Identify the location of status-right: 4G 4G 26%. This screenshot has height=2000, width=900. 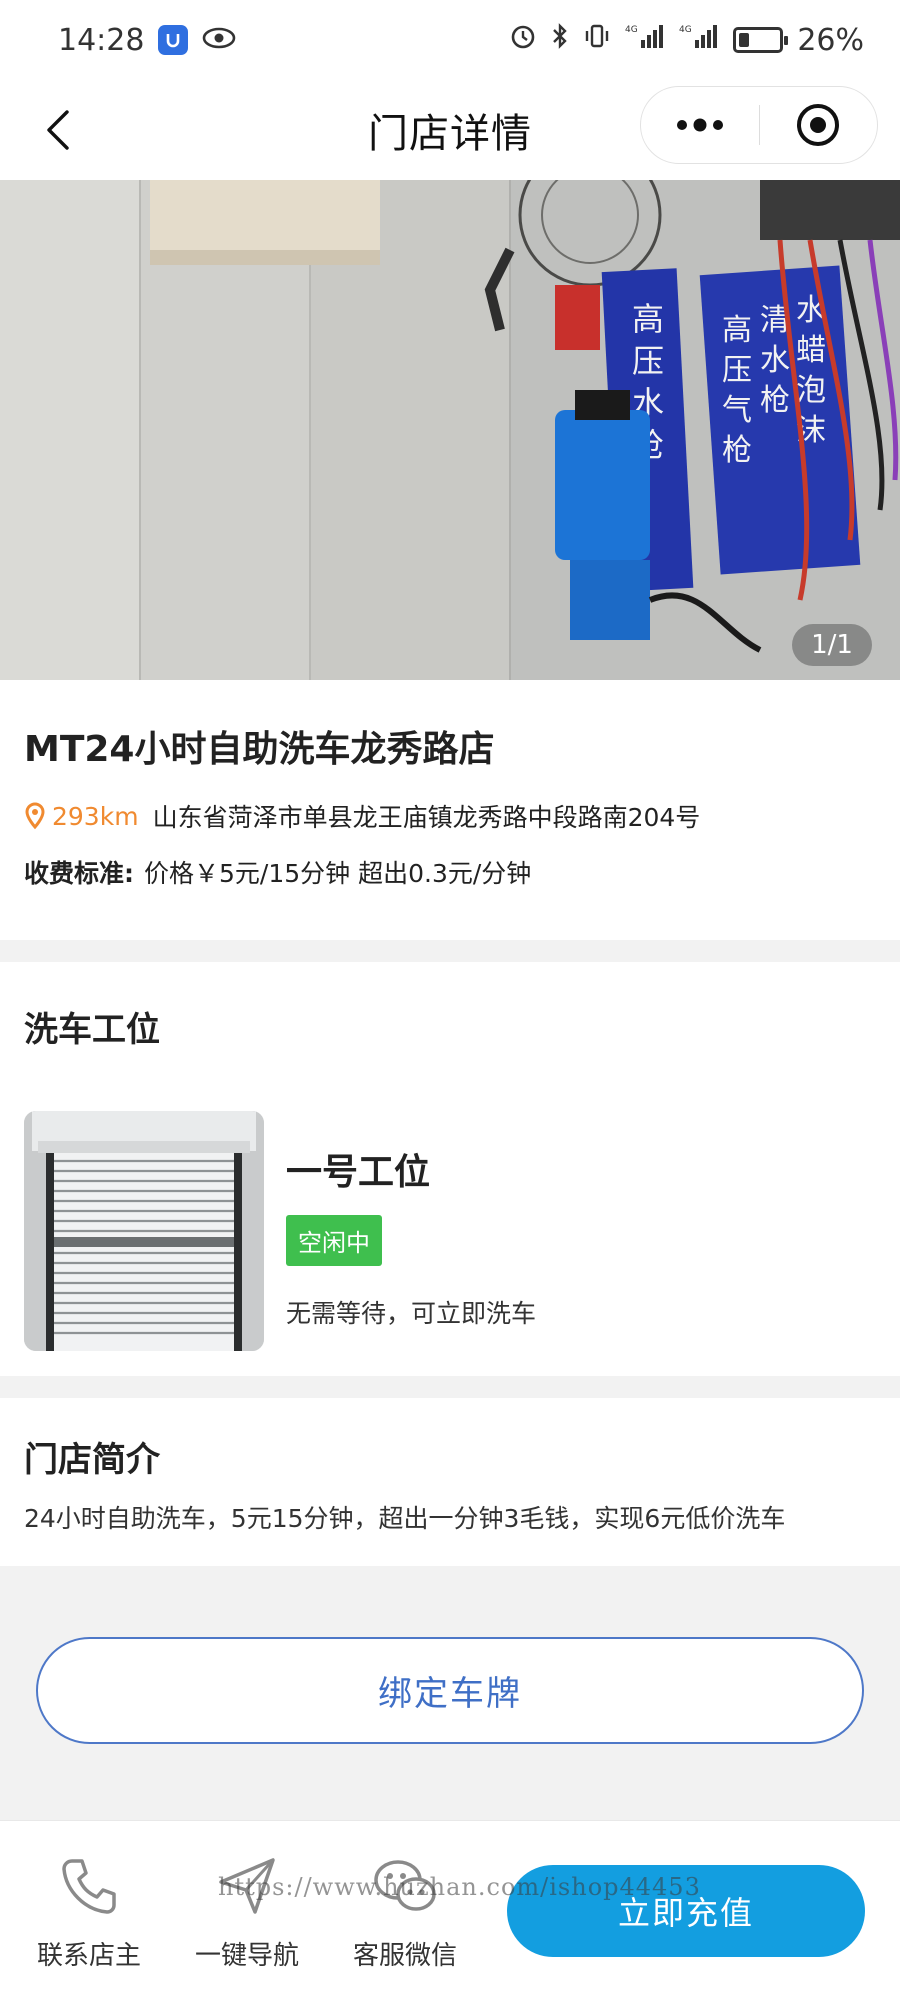
(686, 40).